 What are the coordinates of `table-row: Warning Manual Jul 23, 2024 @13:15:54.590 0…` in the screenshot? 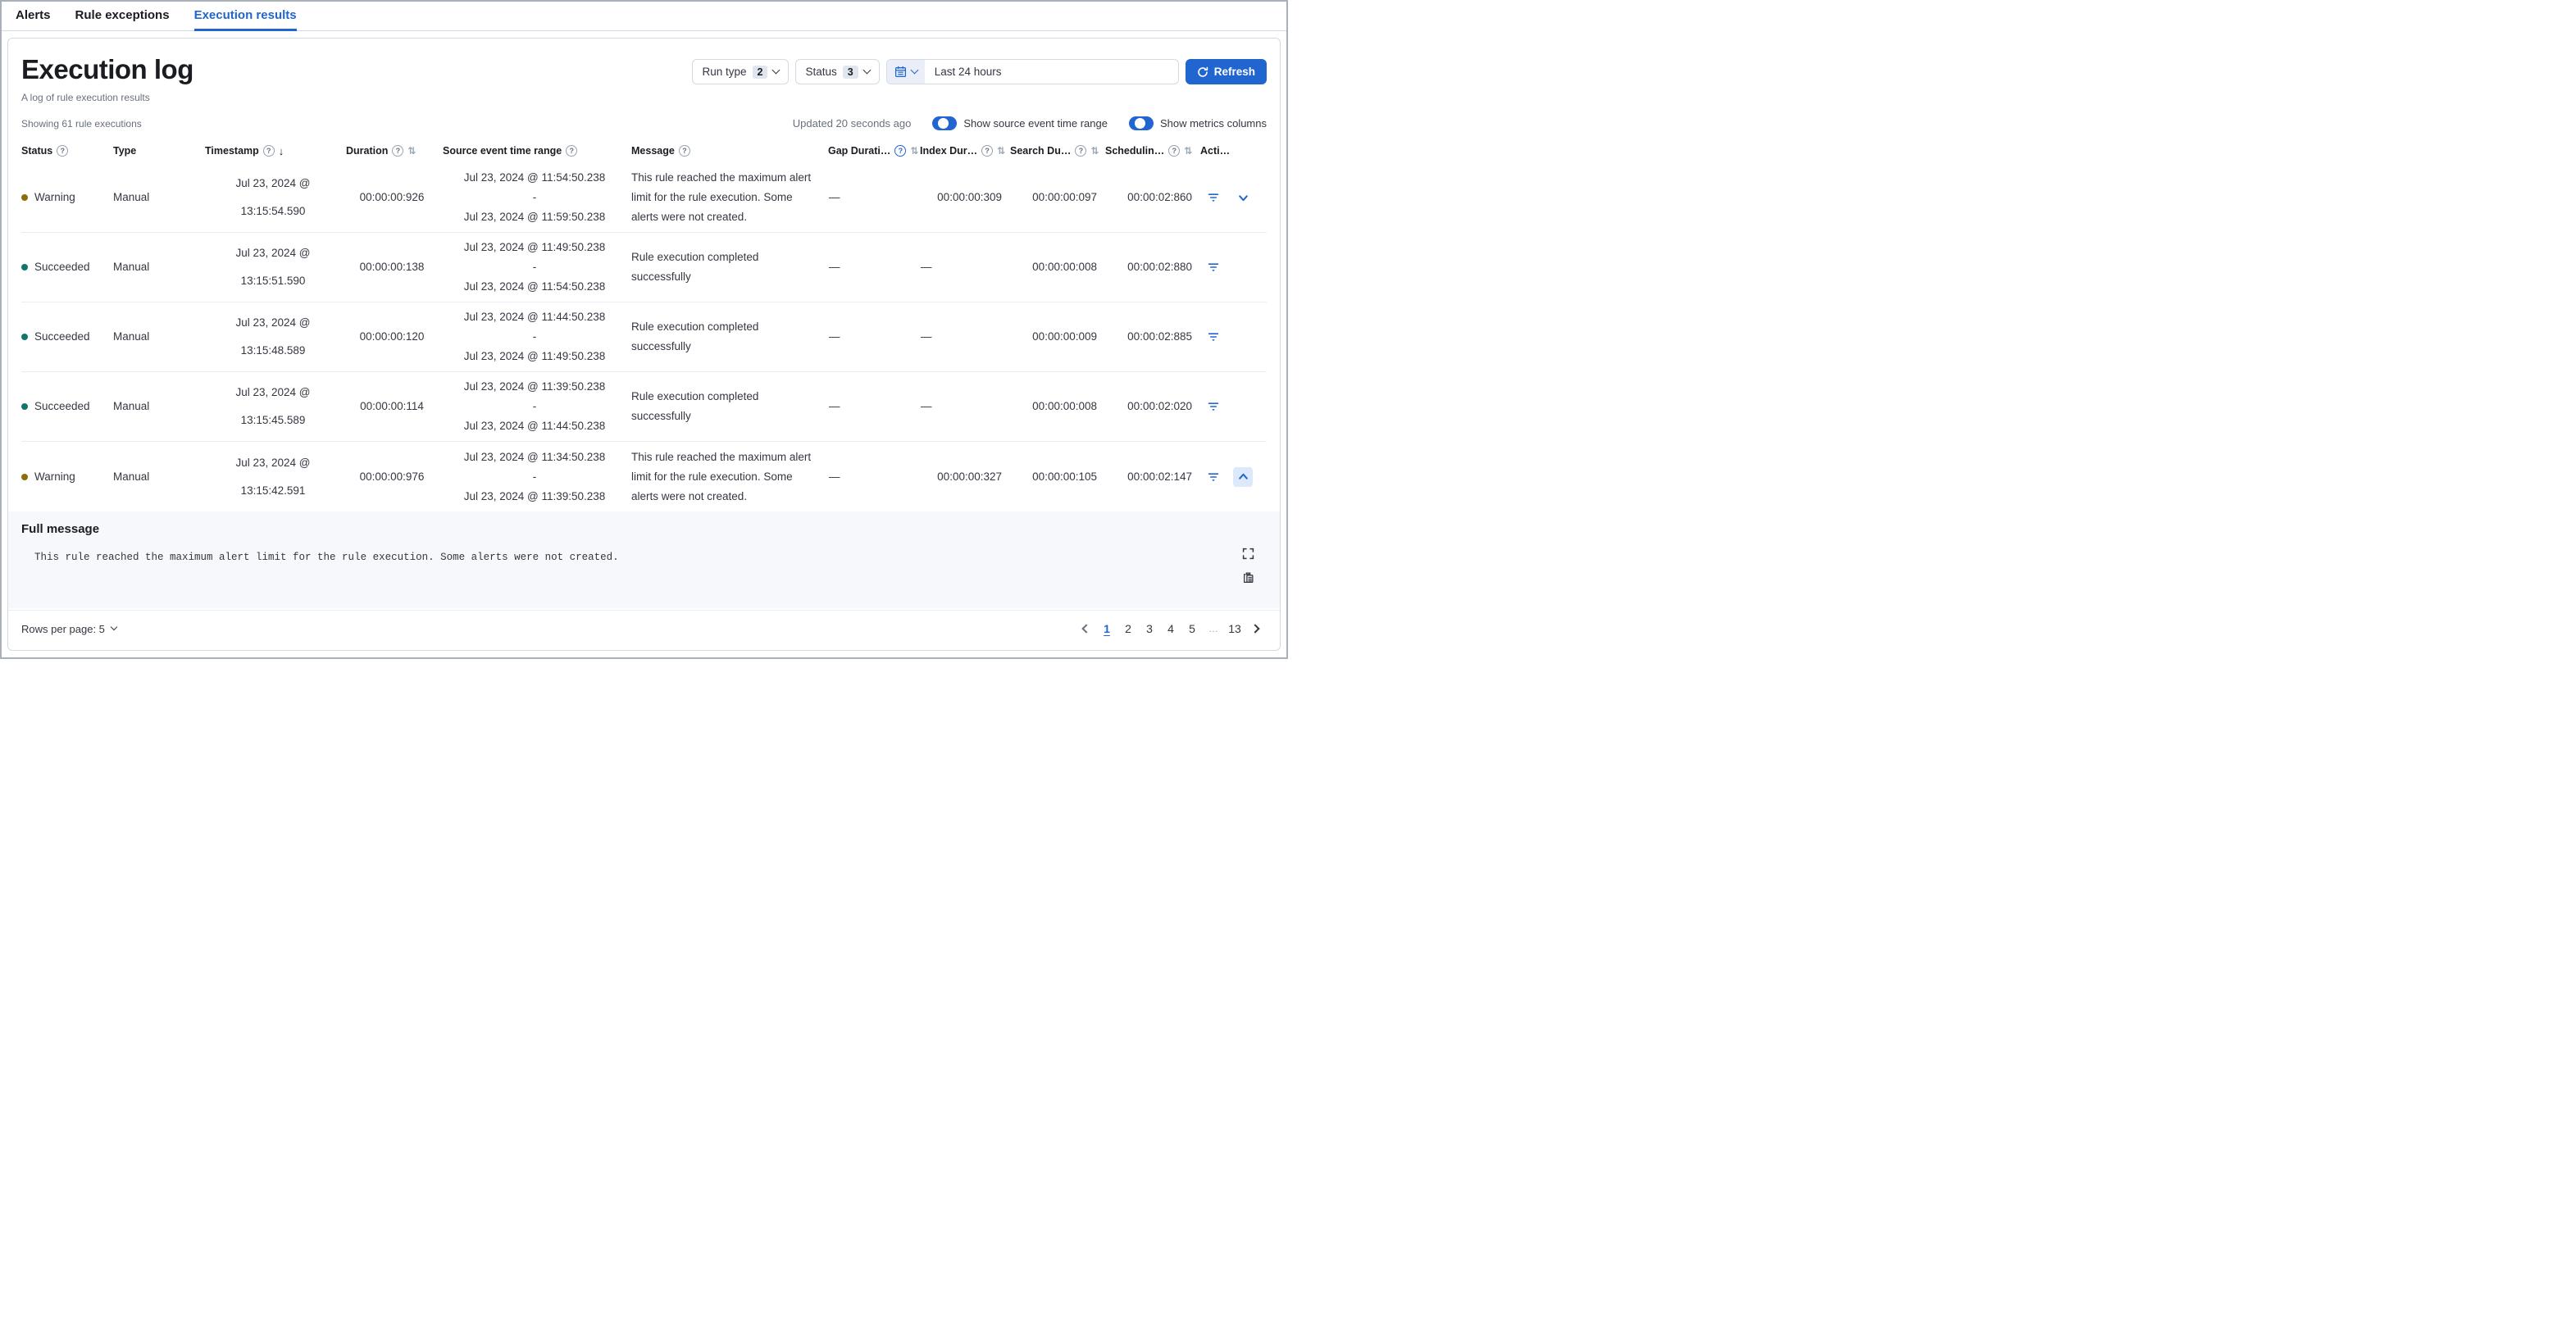 It's located at (644, 198).